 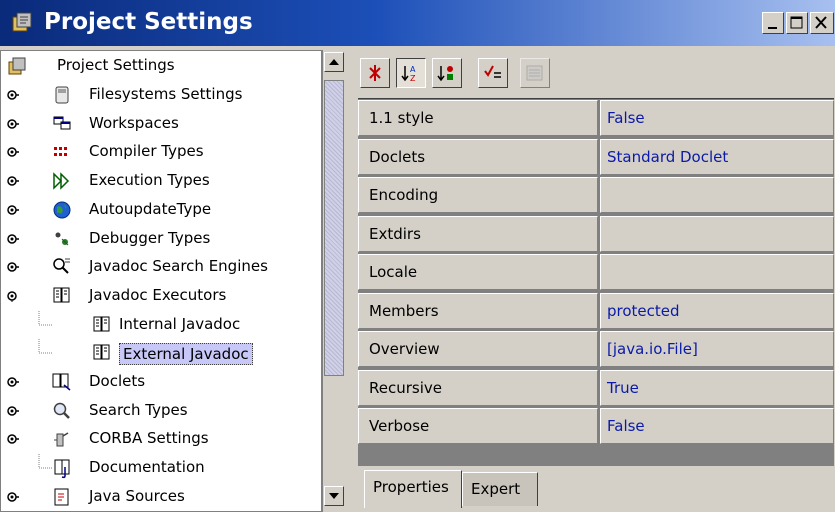 What do you see at coordinates (493, 73) in the screenshot?
I see `show-editable-button` at bounding box center [493, 73].